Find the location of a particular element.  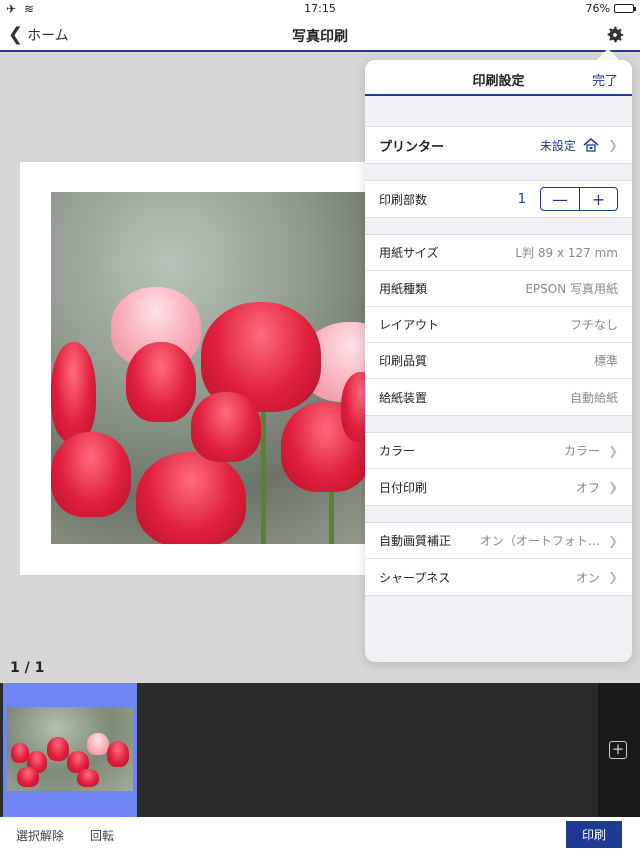

setting-value: オフ is located at coordinates (587, 487).